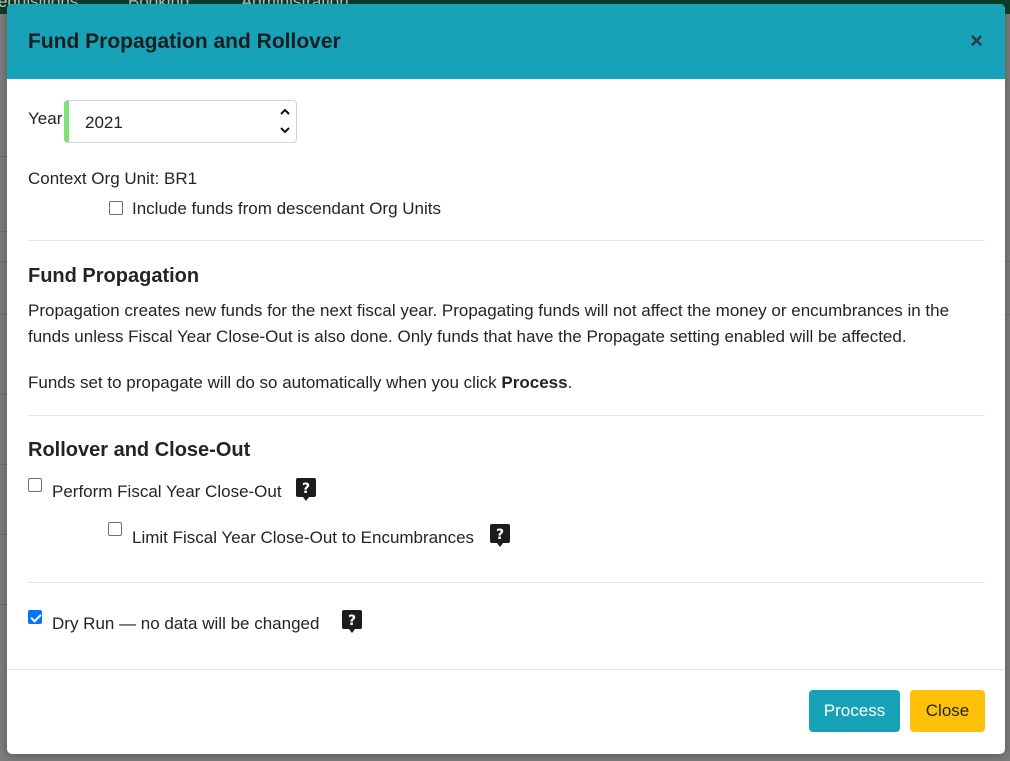  Describe the element at coordinates (286, 208) in the screenshot. I see `include-descendants-label: Include funds from descendant Org Units` at that location.